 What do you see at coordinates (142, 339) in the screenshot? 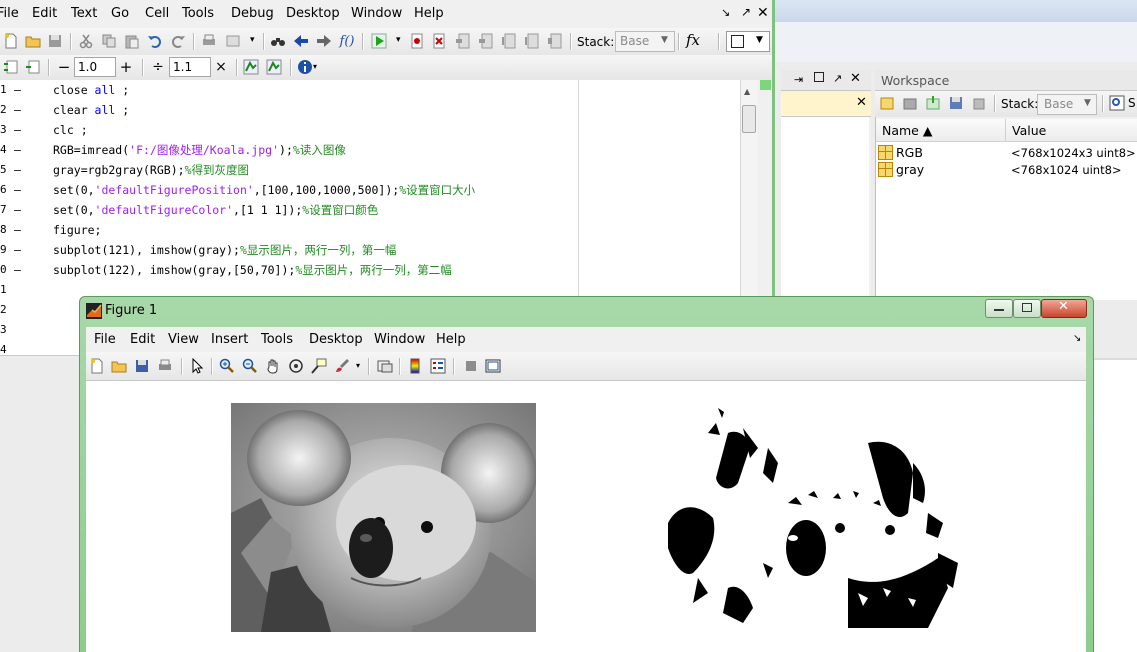
I see `fig-menu-edit: Edit` at bounding box center [142, 339].